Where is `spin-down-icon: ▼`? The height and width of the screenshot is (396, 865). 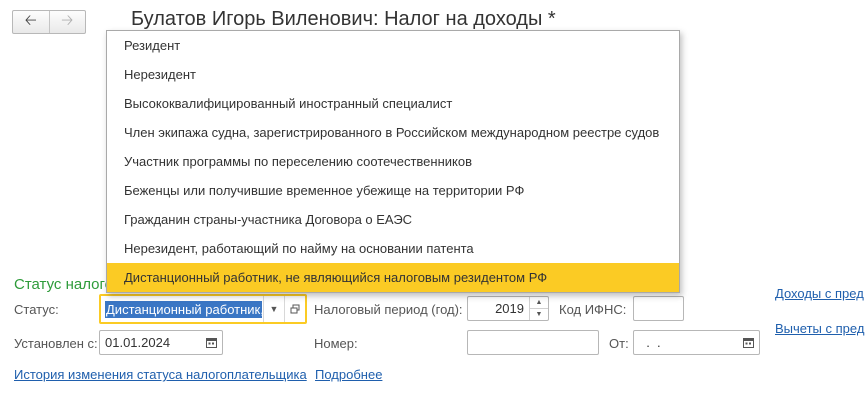
spin-down-icon: ▼ is located at coordinates (539, 314).